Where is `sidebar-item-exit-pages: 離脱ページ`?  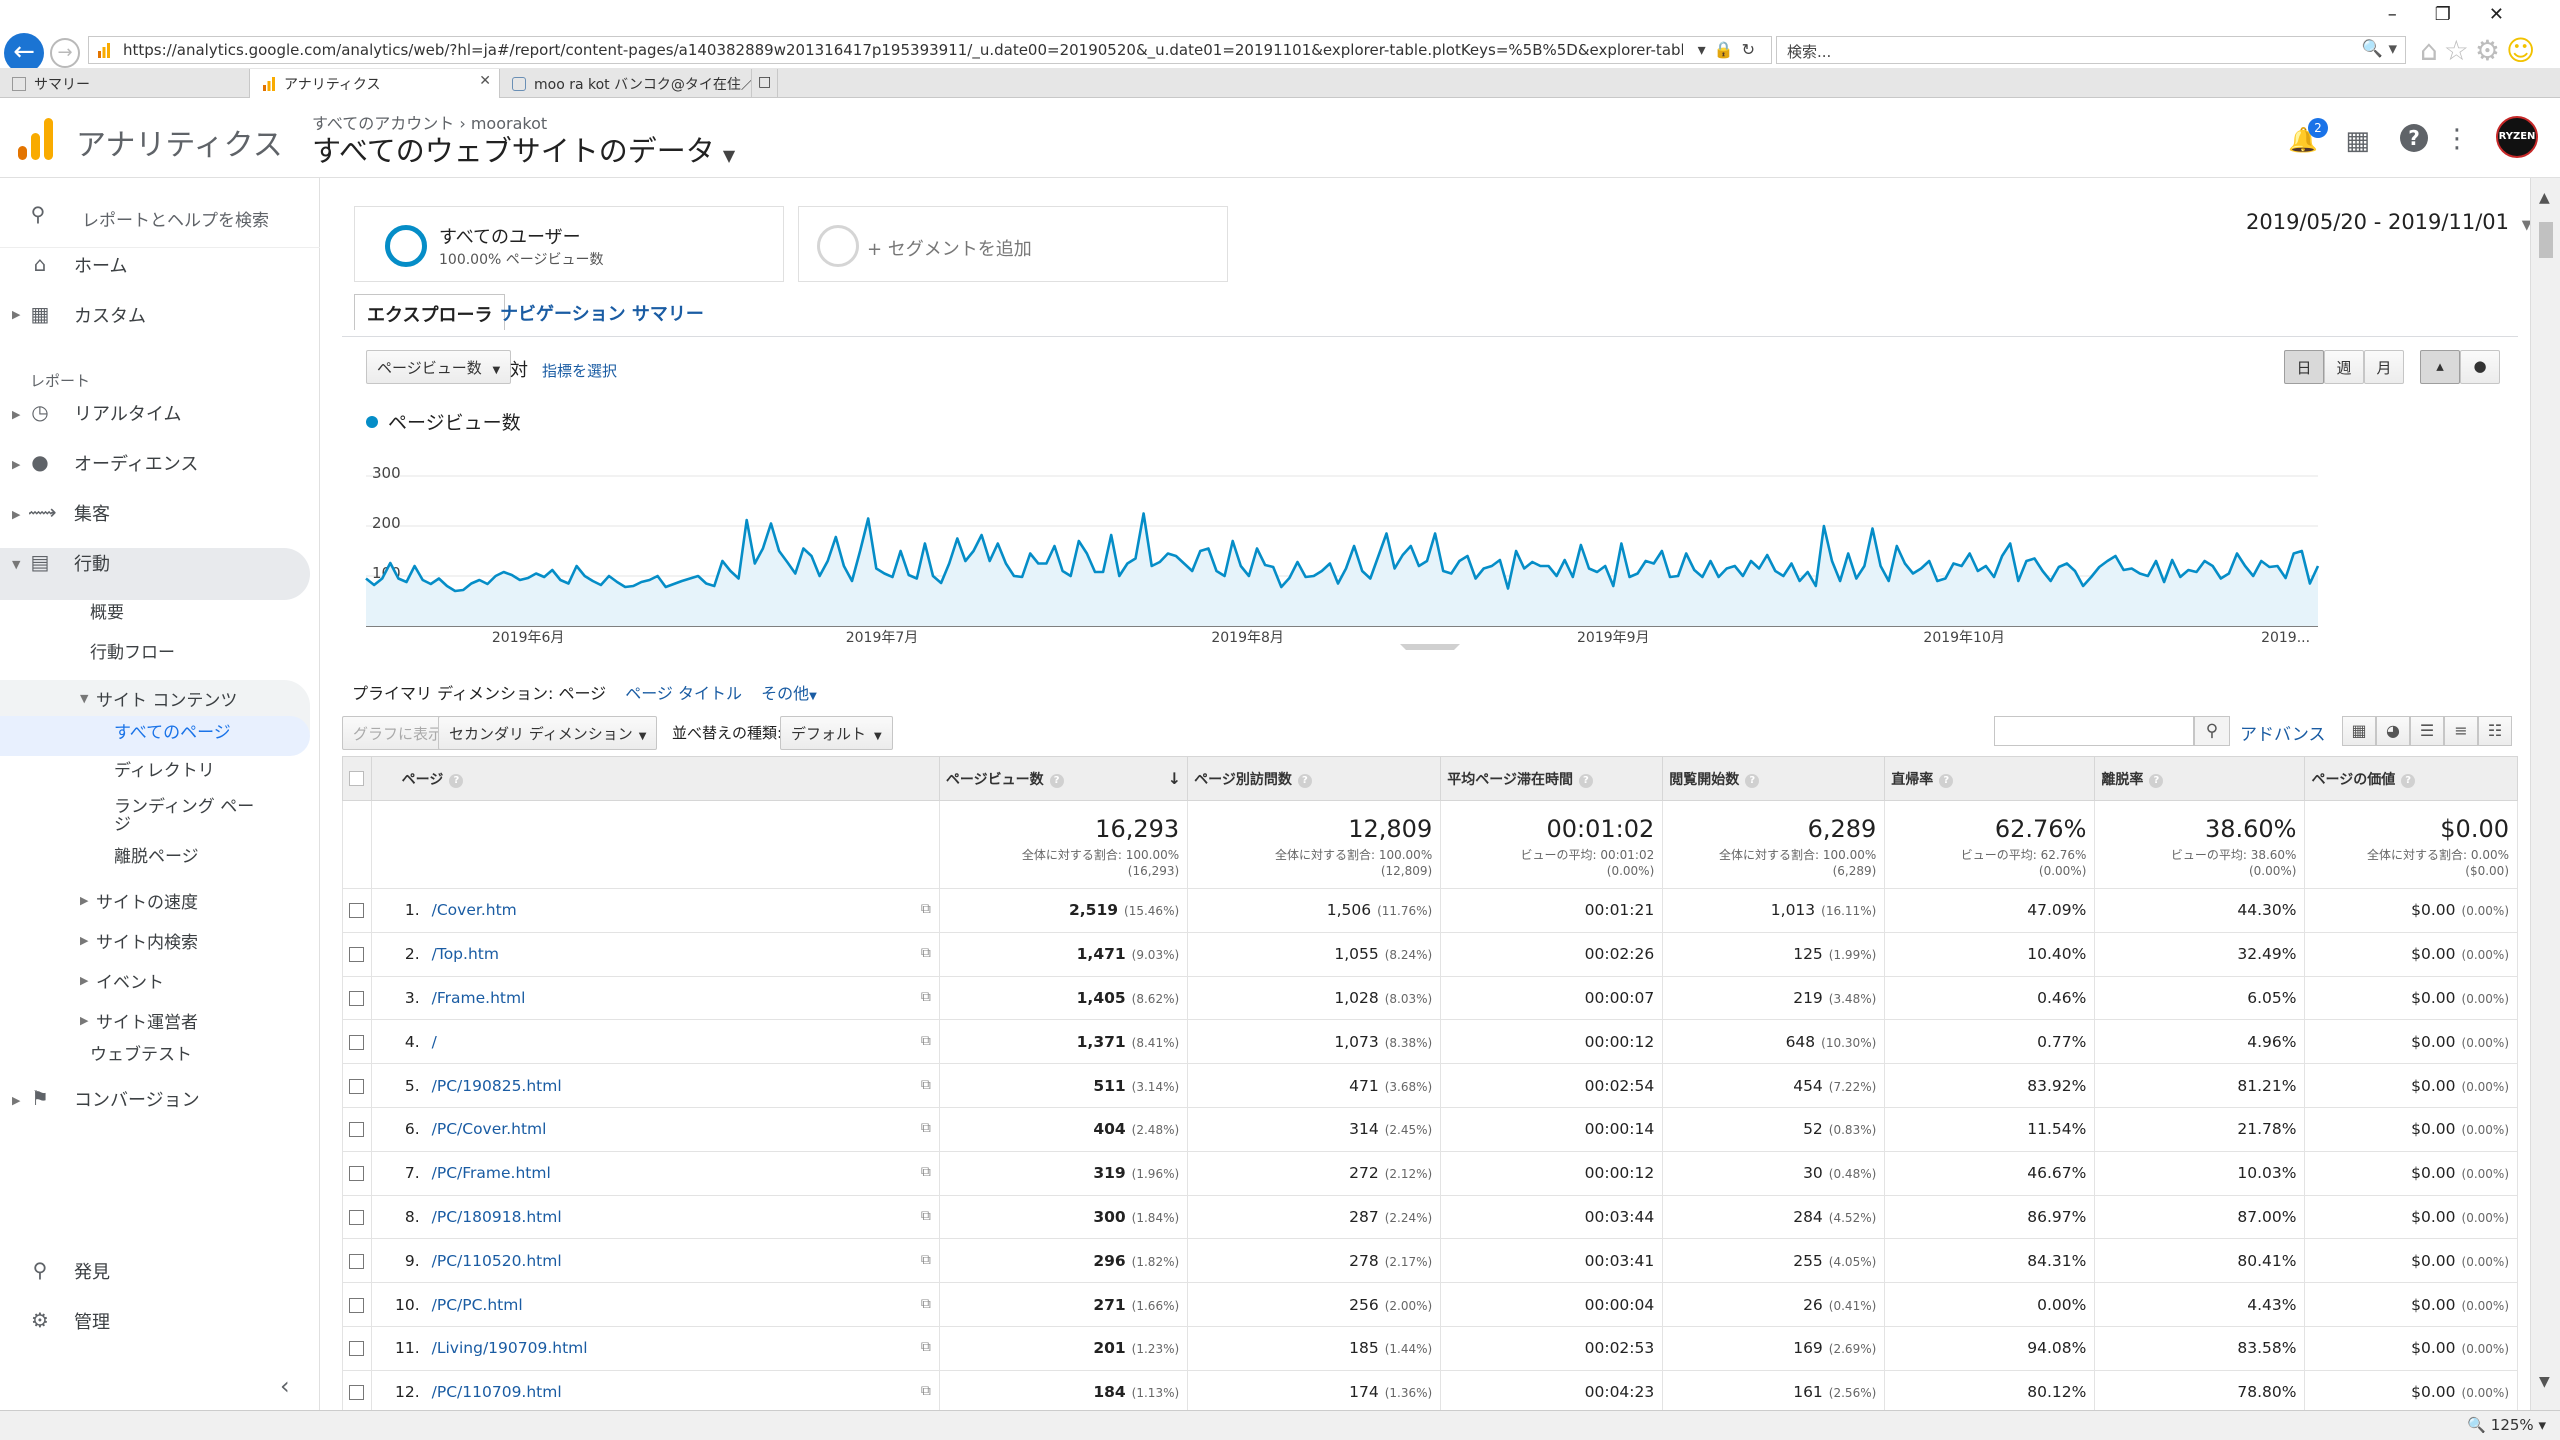
sidebar-item-exit-pages: 離脱ページ is located at coordinates (156, 854).